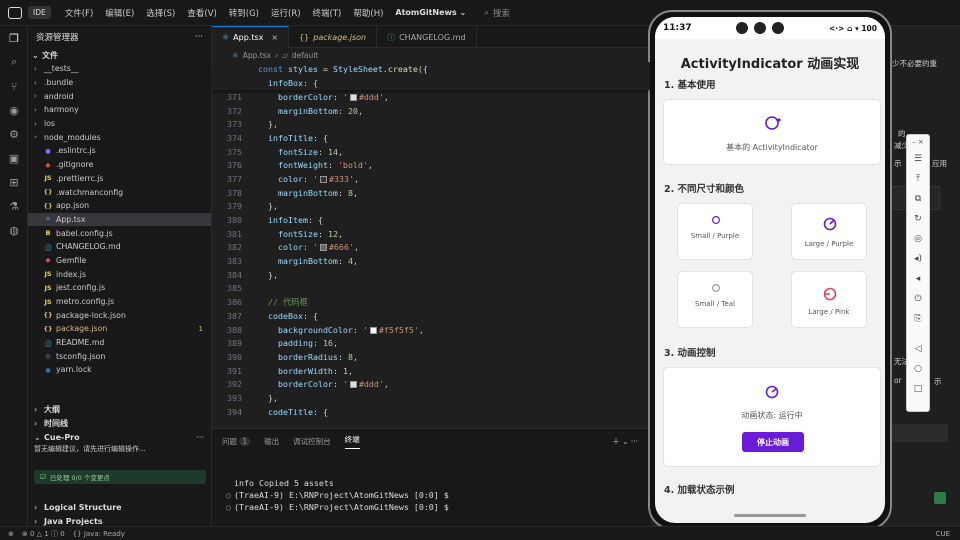  What do you see at coordinates (918, 179) in the screenshot?
I see `pin-icon: ⤒` at bounding box center [918, 179].